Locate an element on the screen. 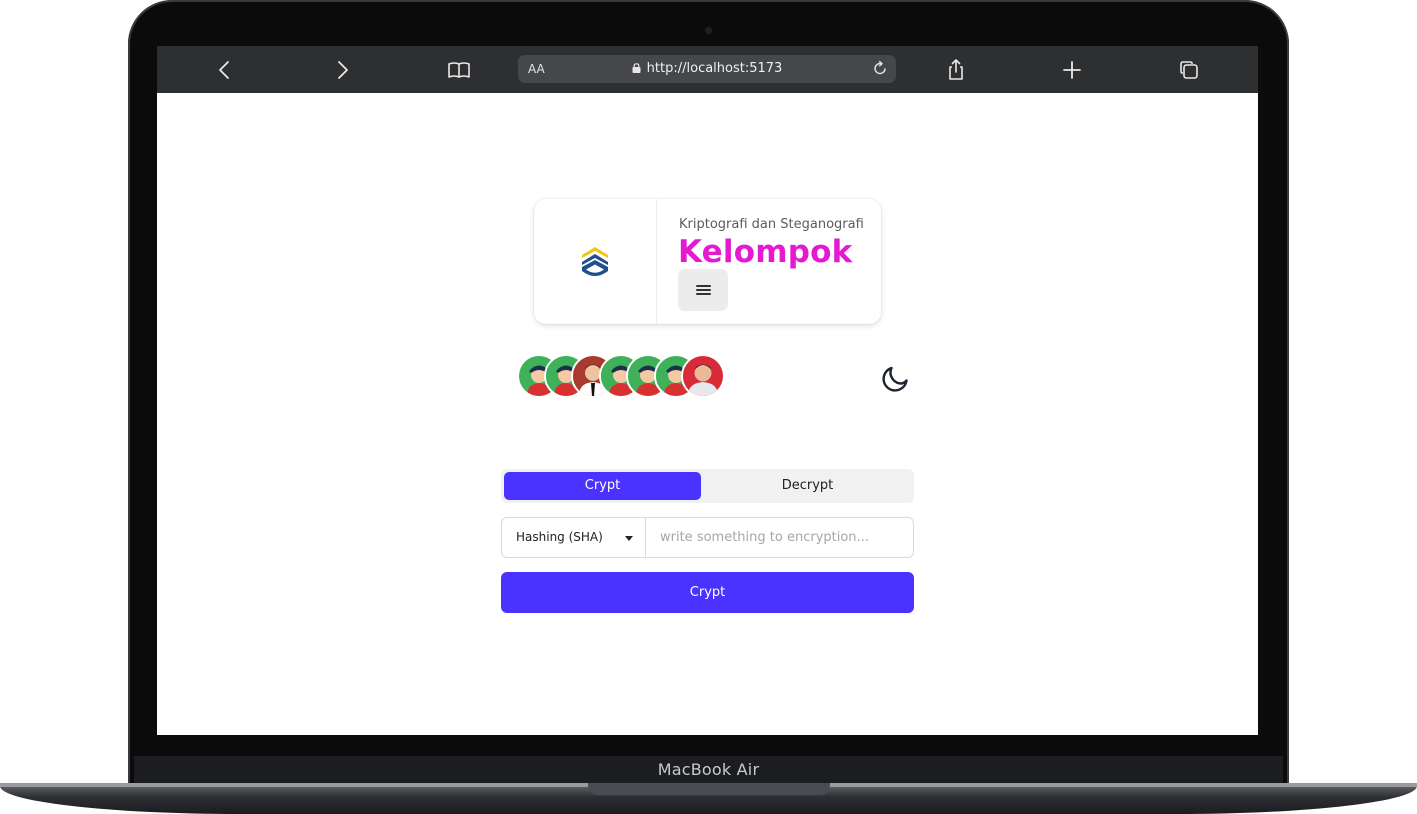 This screenshot has width=1417, height=814. mode-tabs: Crypt Decrypt is located at coordinates (707, 486).